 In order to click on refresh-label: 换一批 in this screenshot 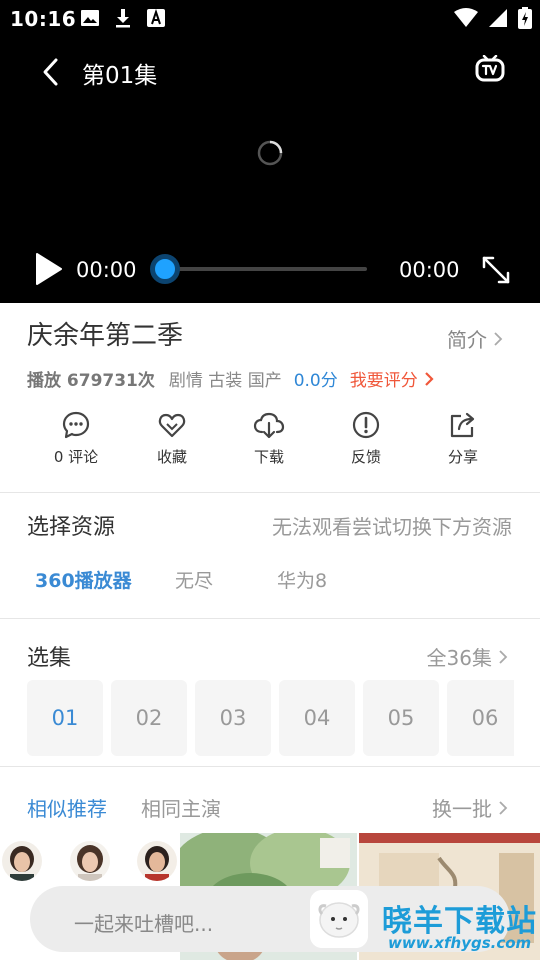, I will do `click(462, 809)`.